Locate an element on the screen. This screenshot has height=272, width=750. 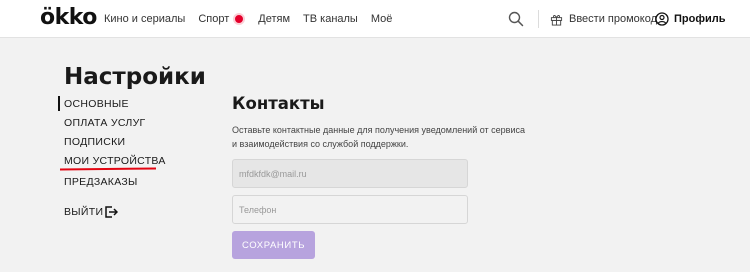
page-title: Настройки is located at coordinates (135, 77).